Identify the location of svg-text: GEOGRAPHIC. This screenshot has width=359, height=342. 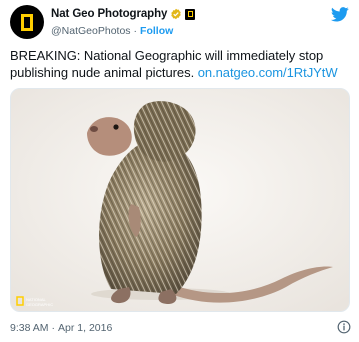
(39, 304).